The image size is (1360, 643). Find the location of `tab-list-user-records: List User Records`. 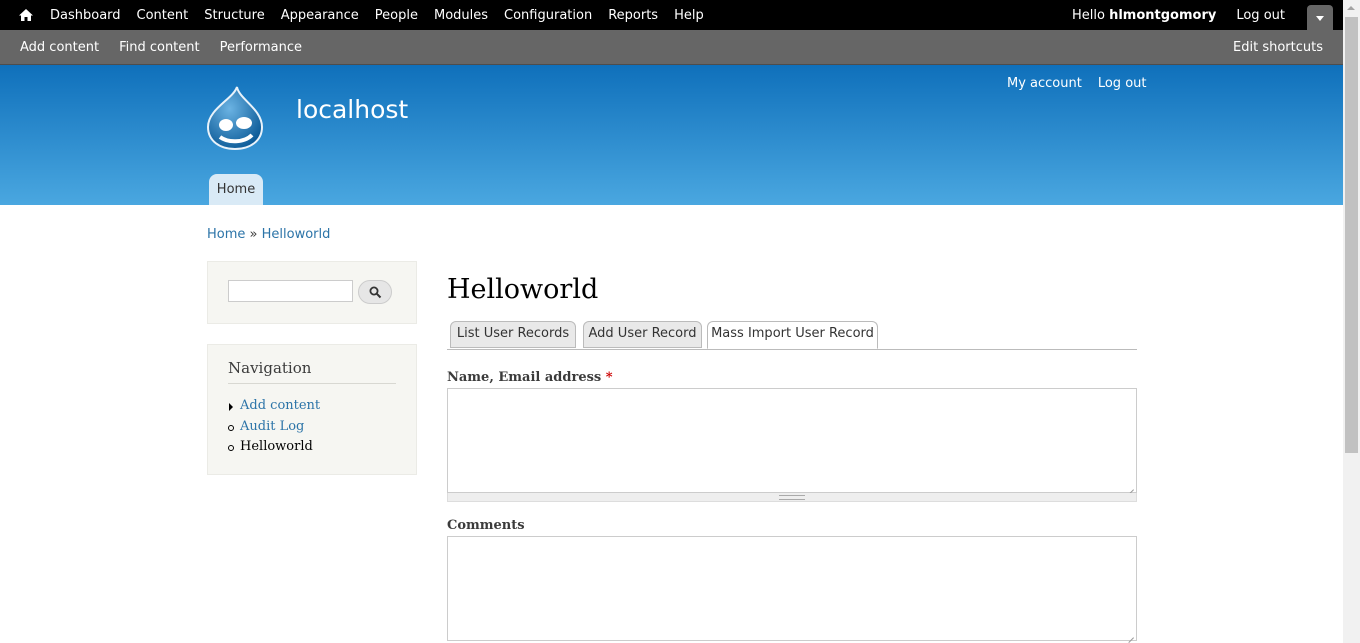

tab-list-user-records: List User Records is located at coordinates (513, 334).